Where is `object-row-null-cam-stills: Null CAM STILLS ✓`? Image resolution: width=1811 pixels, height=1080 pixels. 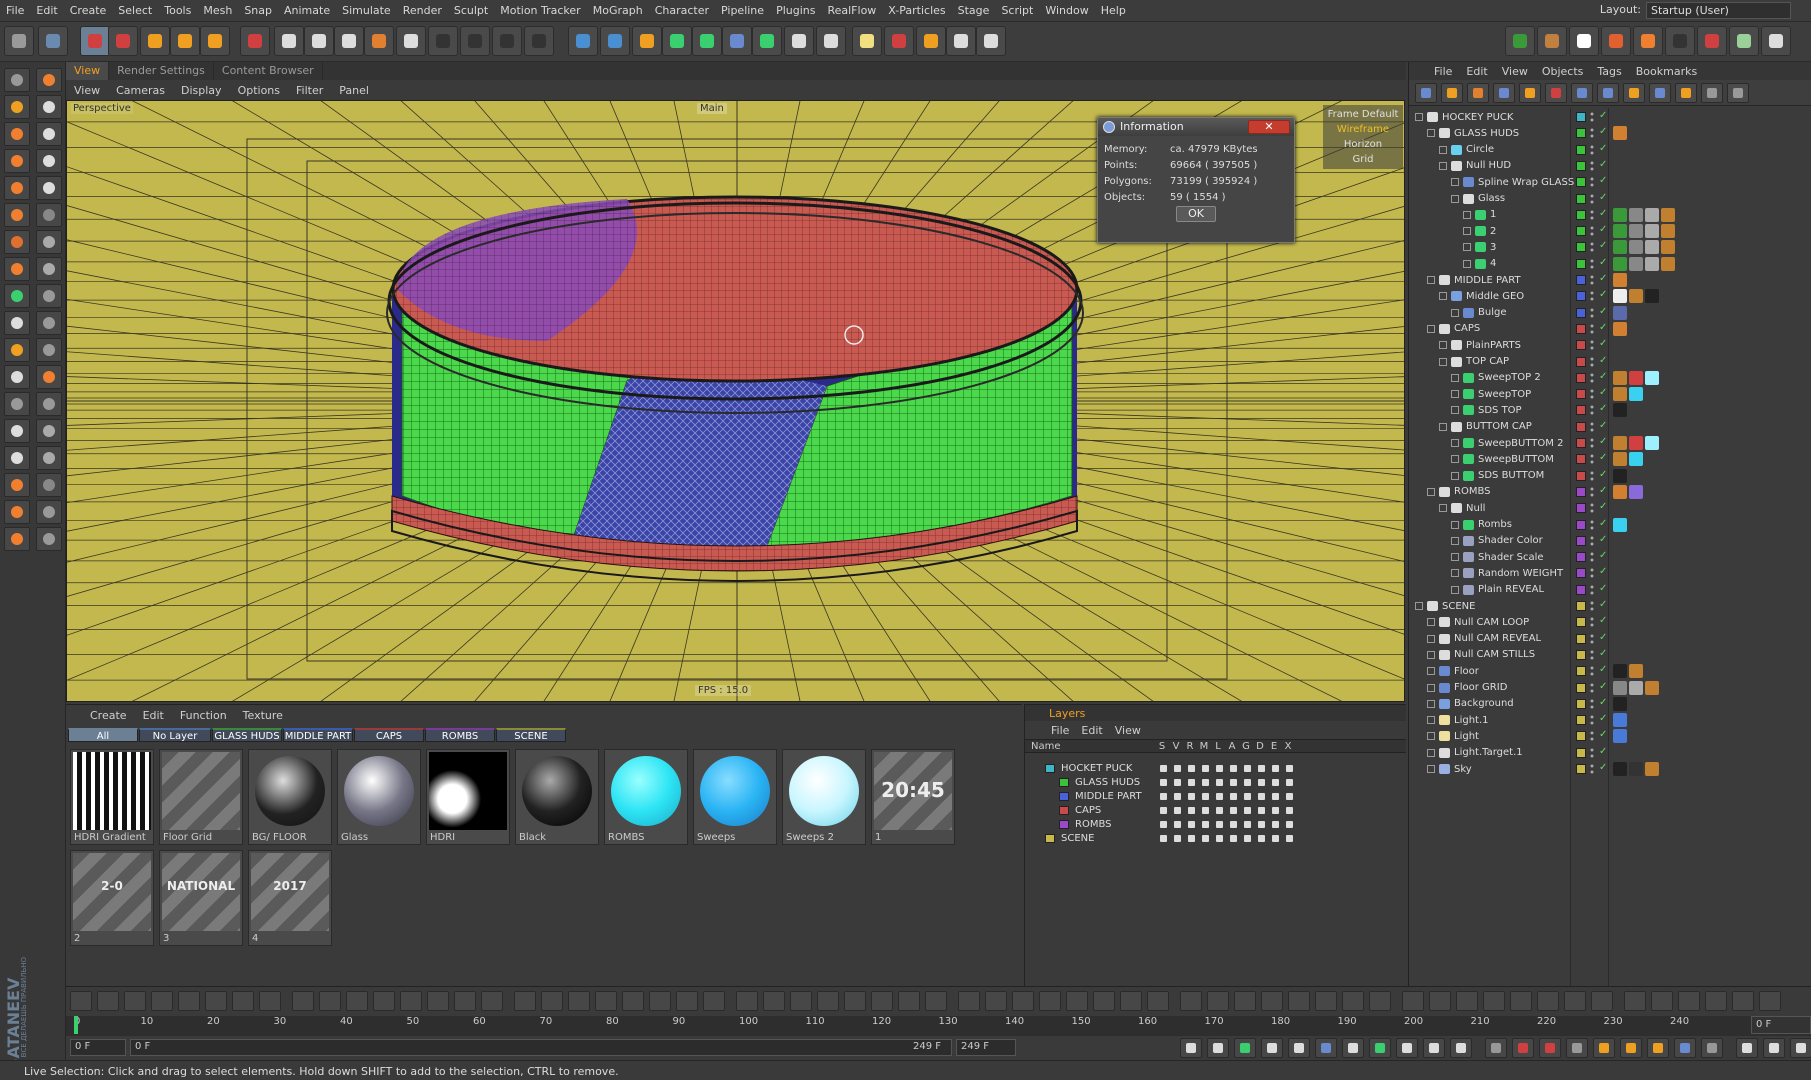
object-row-null-cam-stills: Null CAM STILLS ✓ is located at coordinates (1610, 655).